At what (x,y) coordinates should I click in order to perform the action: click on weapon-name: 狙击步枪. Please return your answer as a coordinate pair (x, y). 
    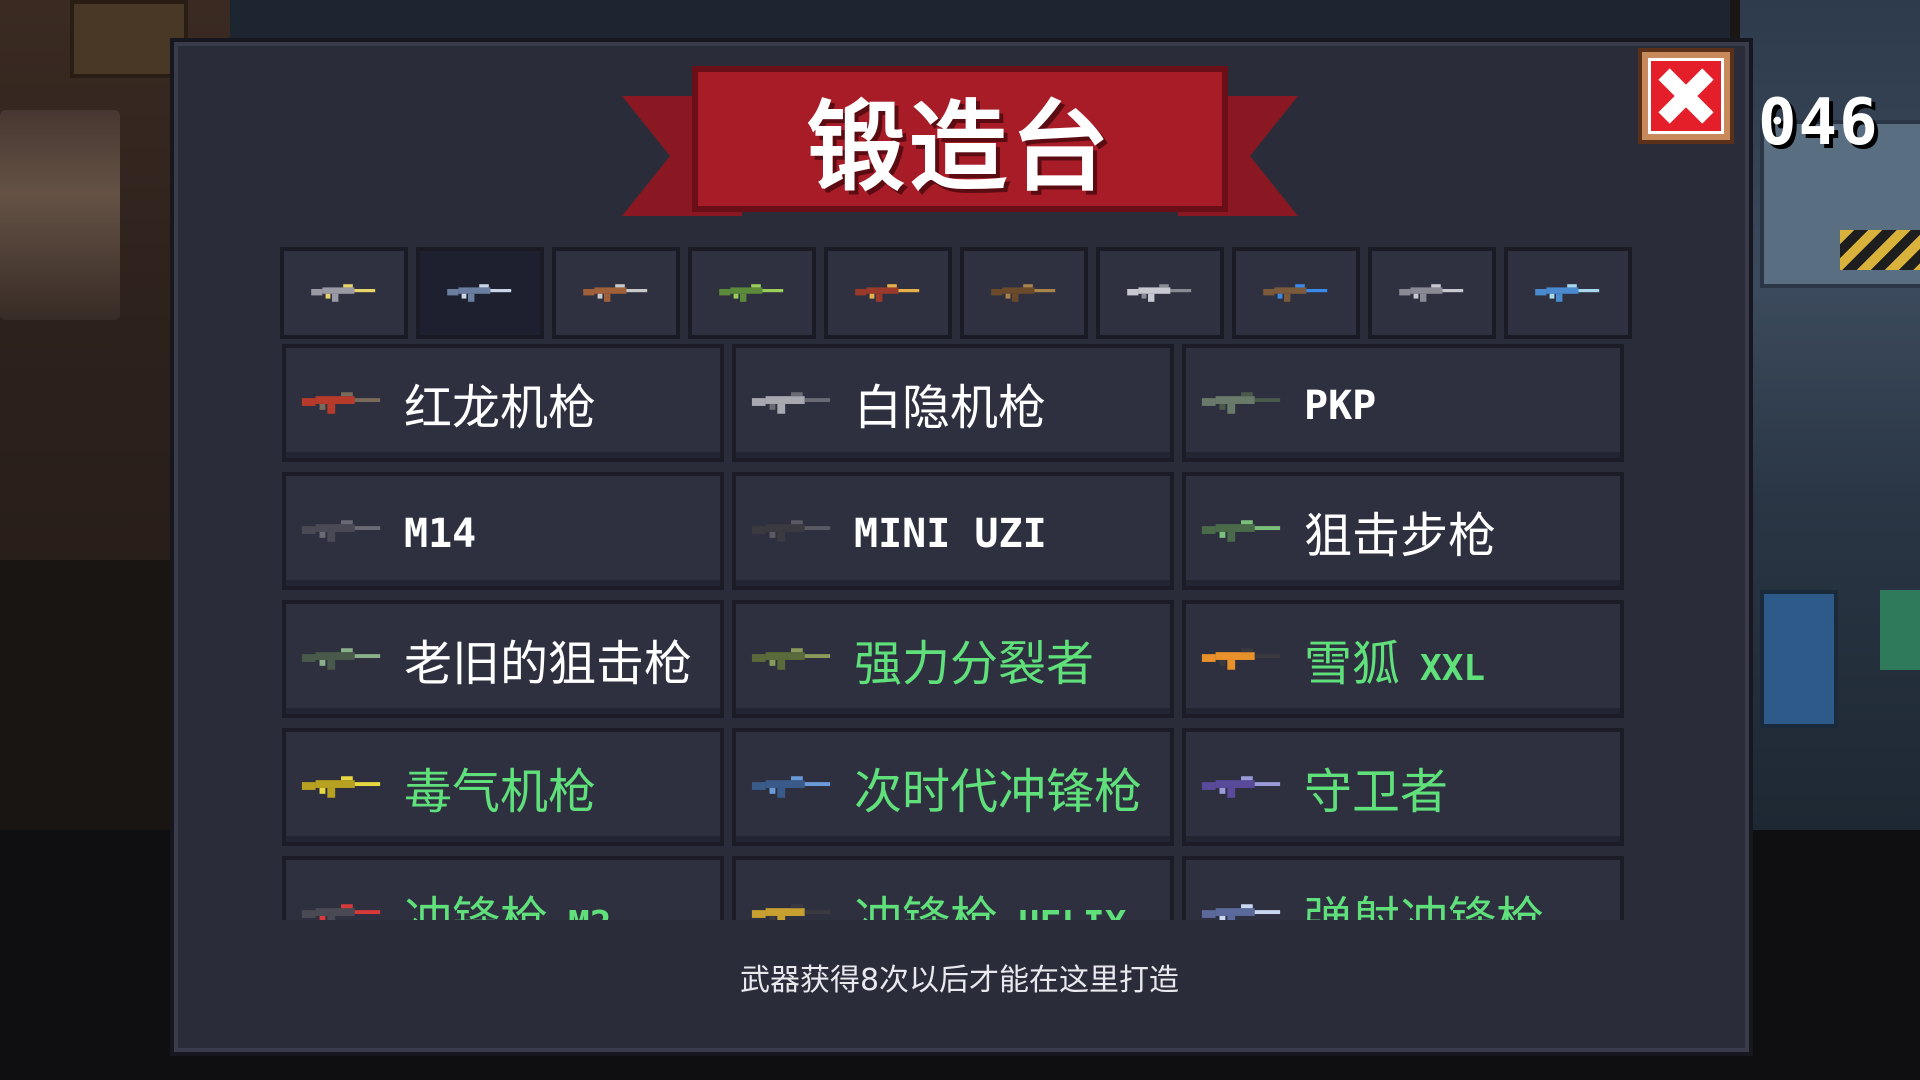
    Looking at the image, I should click on (1400, 531).